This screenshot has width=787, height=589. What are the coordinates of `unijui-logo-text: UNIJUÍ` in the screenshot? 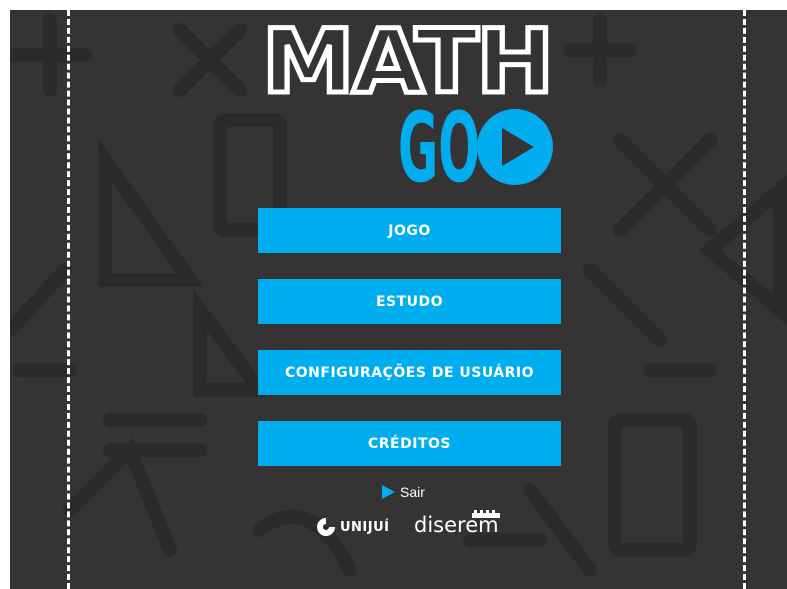 It's located at (365, 527).